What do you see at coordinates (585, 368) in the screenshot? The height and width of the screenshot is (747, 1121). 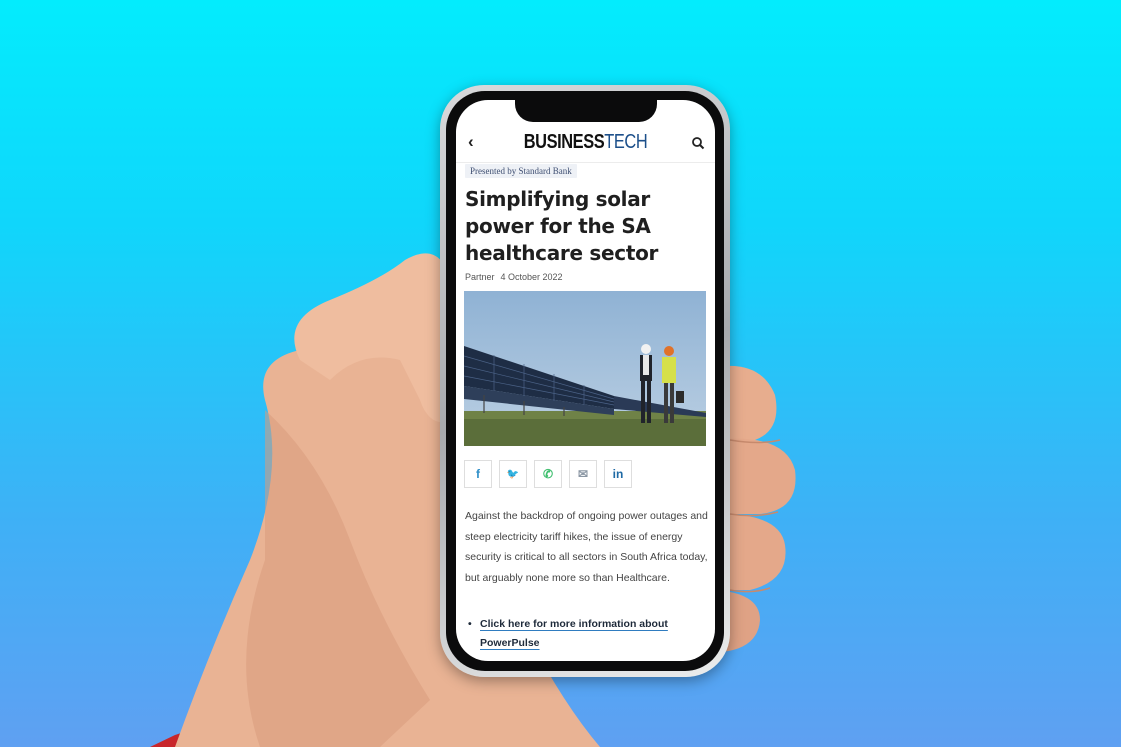 I see `hero-image-solar-panels` at bounding box center [585, 368].